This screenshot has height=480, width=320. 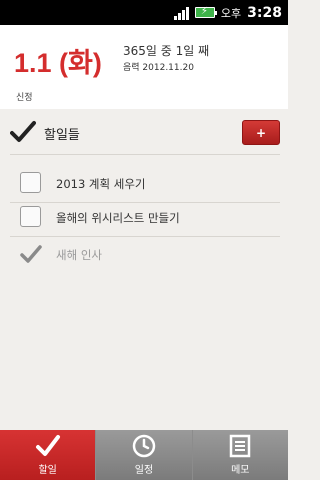 What do you see at coordinates (240, 446) in the screenshot?
I see `memo-icon` at bounding box center [240, 446].